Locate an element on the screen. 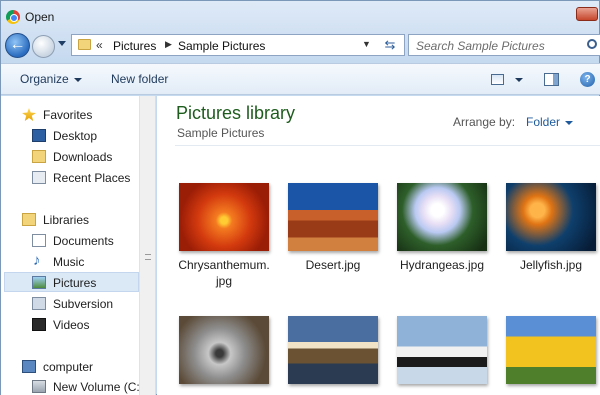  nav-music: Music is located at coordinates (71, 262).